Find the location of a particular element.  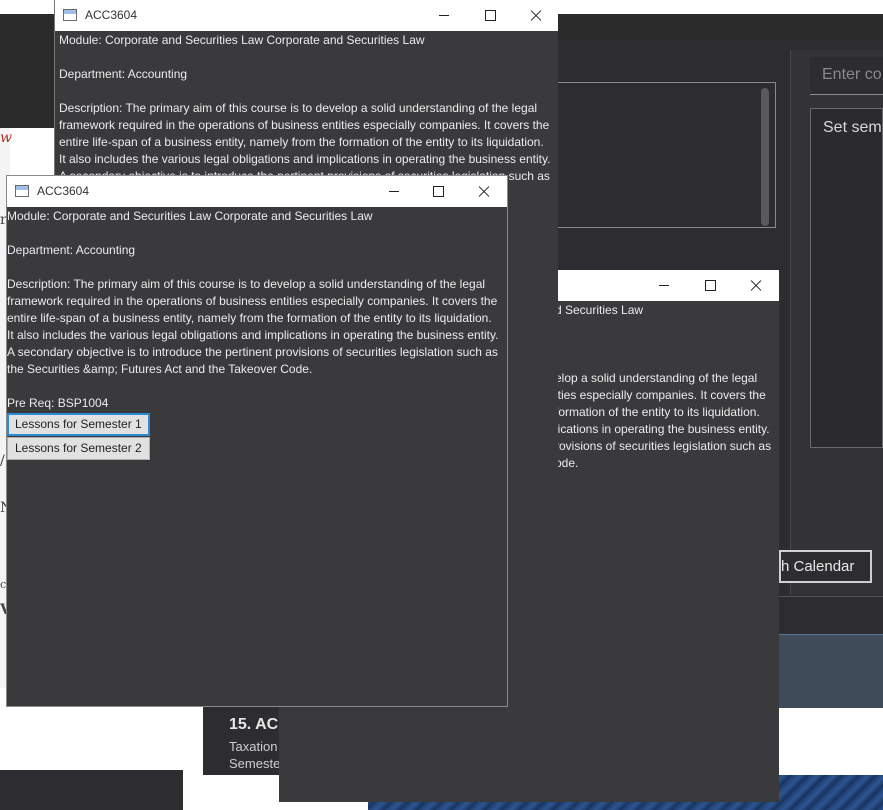

lessons-semester-1-button: Lessons for Semester 1 is located at coordinates (78, 424).